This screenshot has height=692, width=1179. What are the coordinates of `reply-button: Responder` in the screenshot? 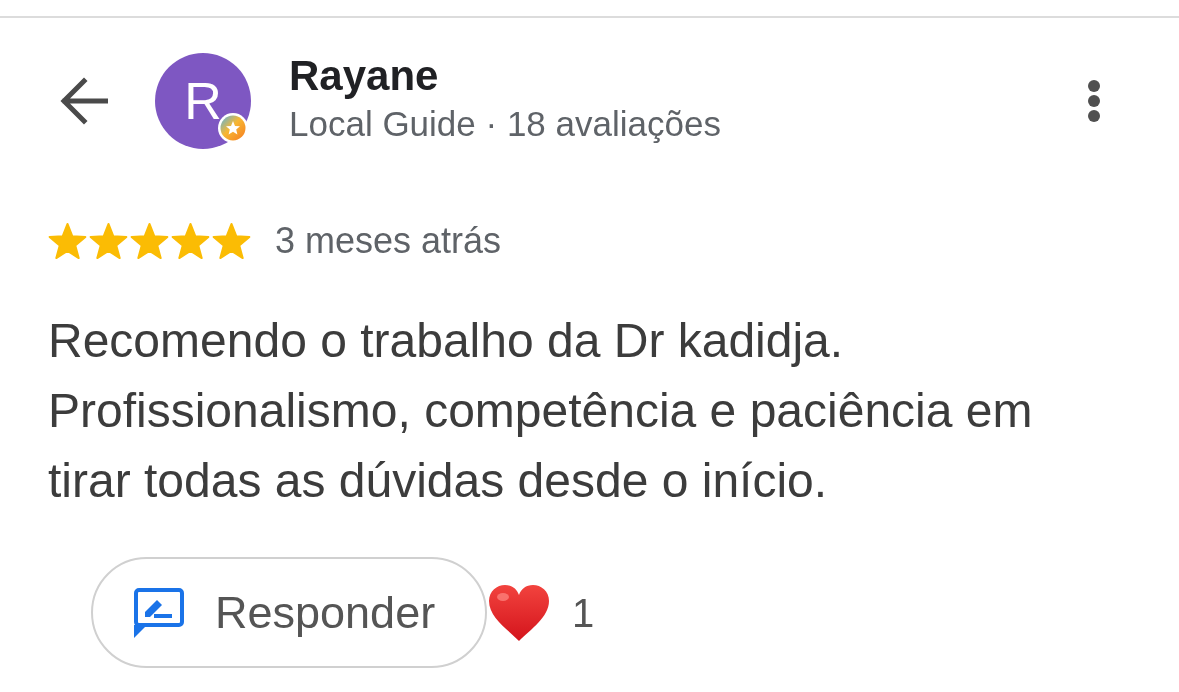 It's located at (289, 612).